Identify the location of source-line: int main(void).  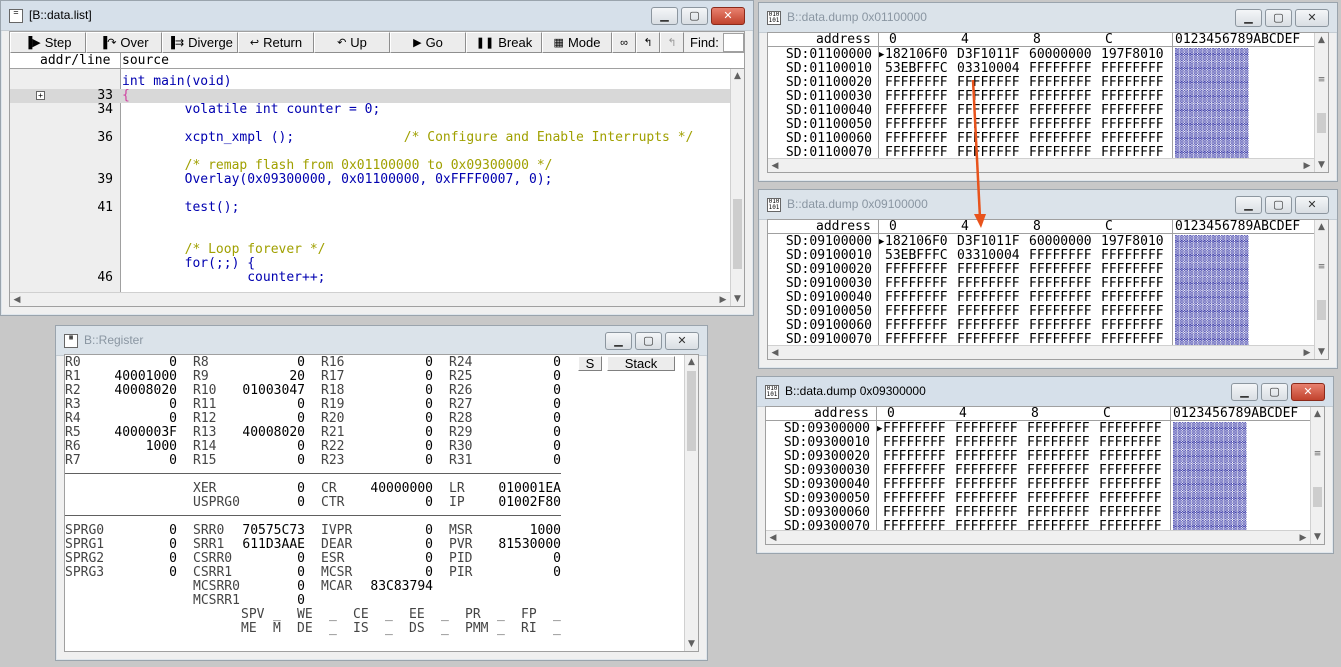
(370, 82).